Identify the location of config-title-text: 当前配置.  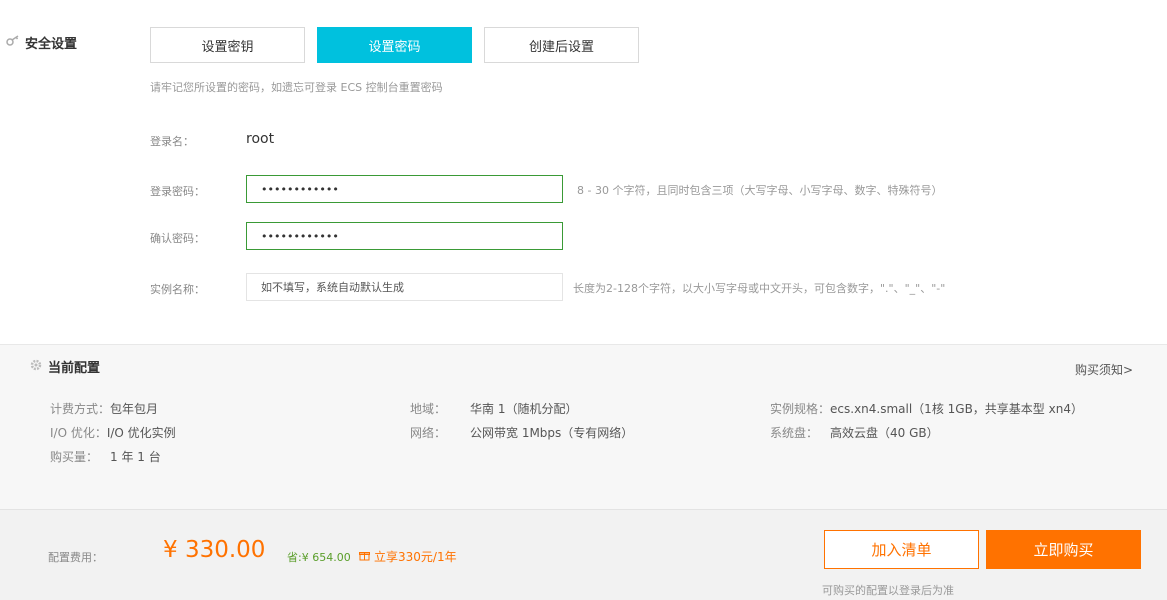
(74, 368).